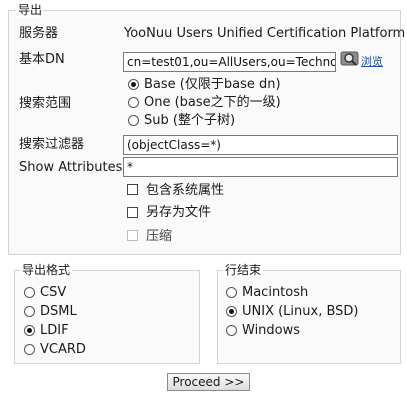 This screenshot has height=398, width=407. I want to click on compress-label: 压缩, so click(159, 236).